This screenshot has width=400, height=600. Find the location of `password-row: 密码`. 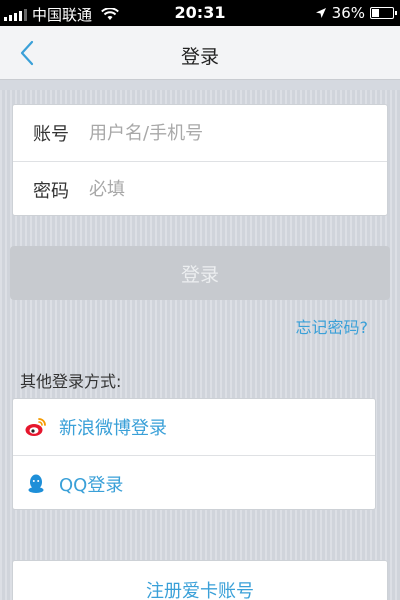

password-row: 密码 is located at coordinates (200, 189).